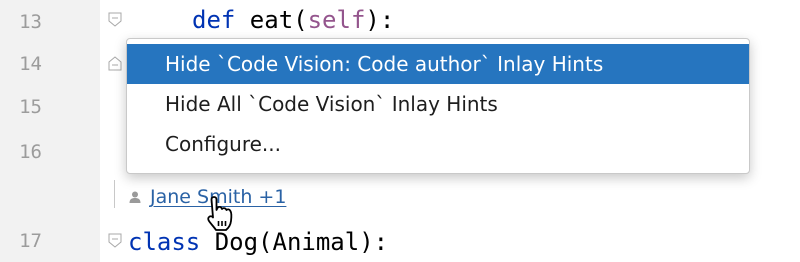  What do you see at coordinates (380, 20) in the screenshot?
I see `code-text: ):` at bounding box center [380, 20].